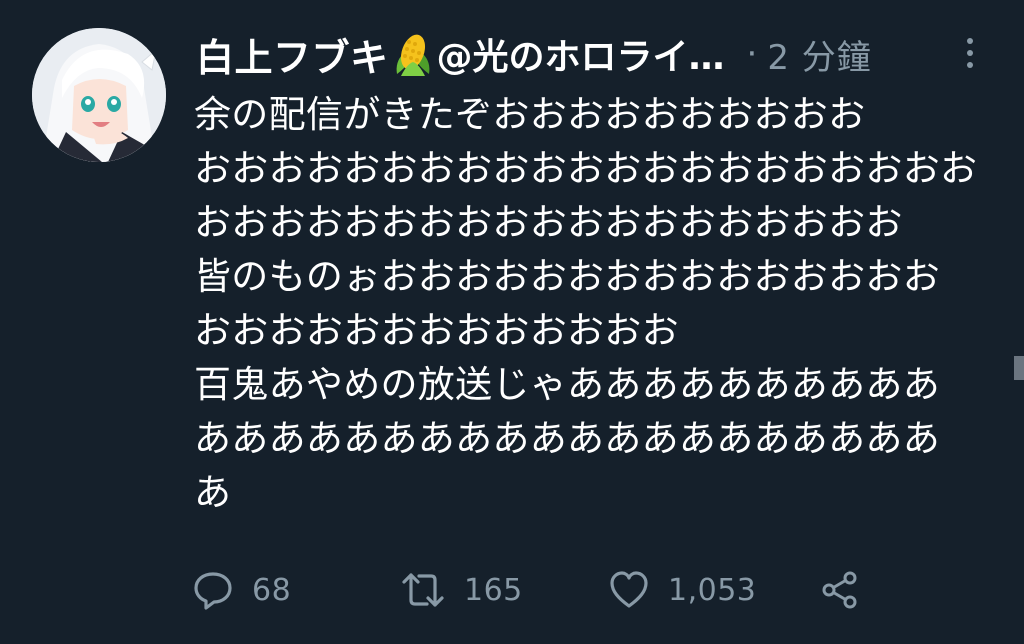 The width and height of the screenshot is (1024, 644). Describe the element at coordinates (461, 590) in the screenshot. I see `retweet-button: 165` at that location.